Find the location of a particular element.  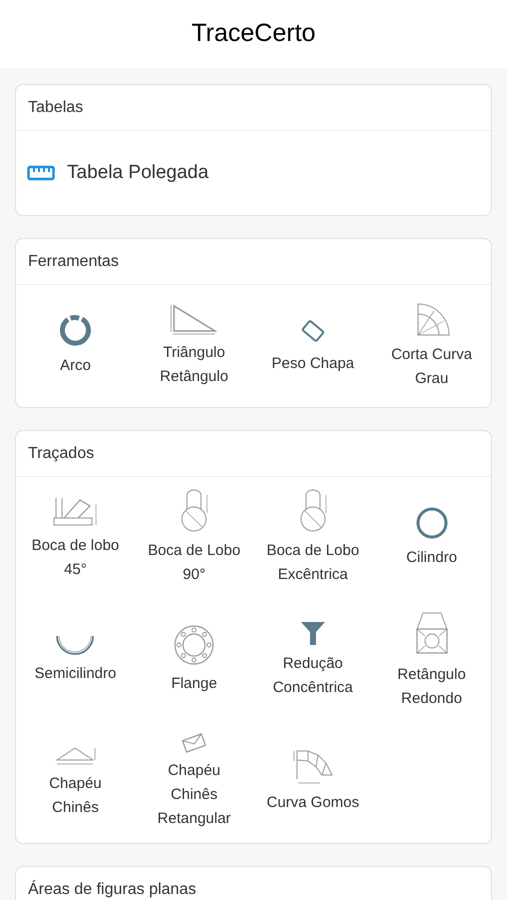

tool-tile: Semicilindro is located at coordinates (75, 660).